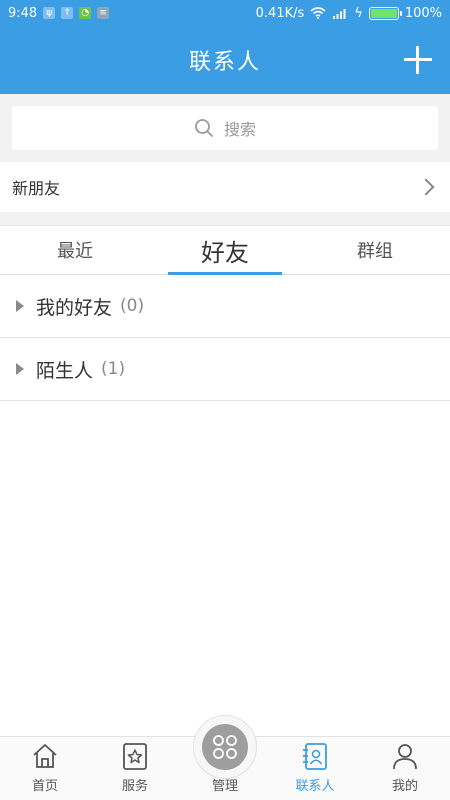 Image resolution: width=450 pixels, height=800 pixels. Describe the element at coordinates (404, 786) in the screenshot. I see `tabbar-label: 我的` at that location.